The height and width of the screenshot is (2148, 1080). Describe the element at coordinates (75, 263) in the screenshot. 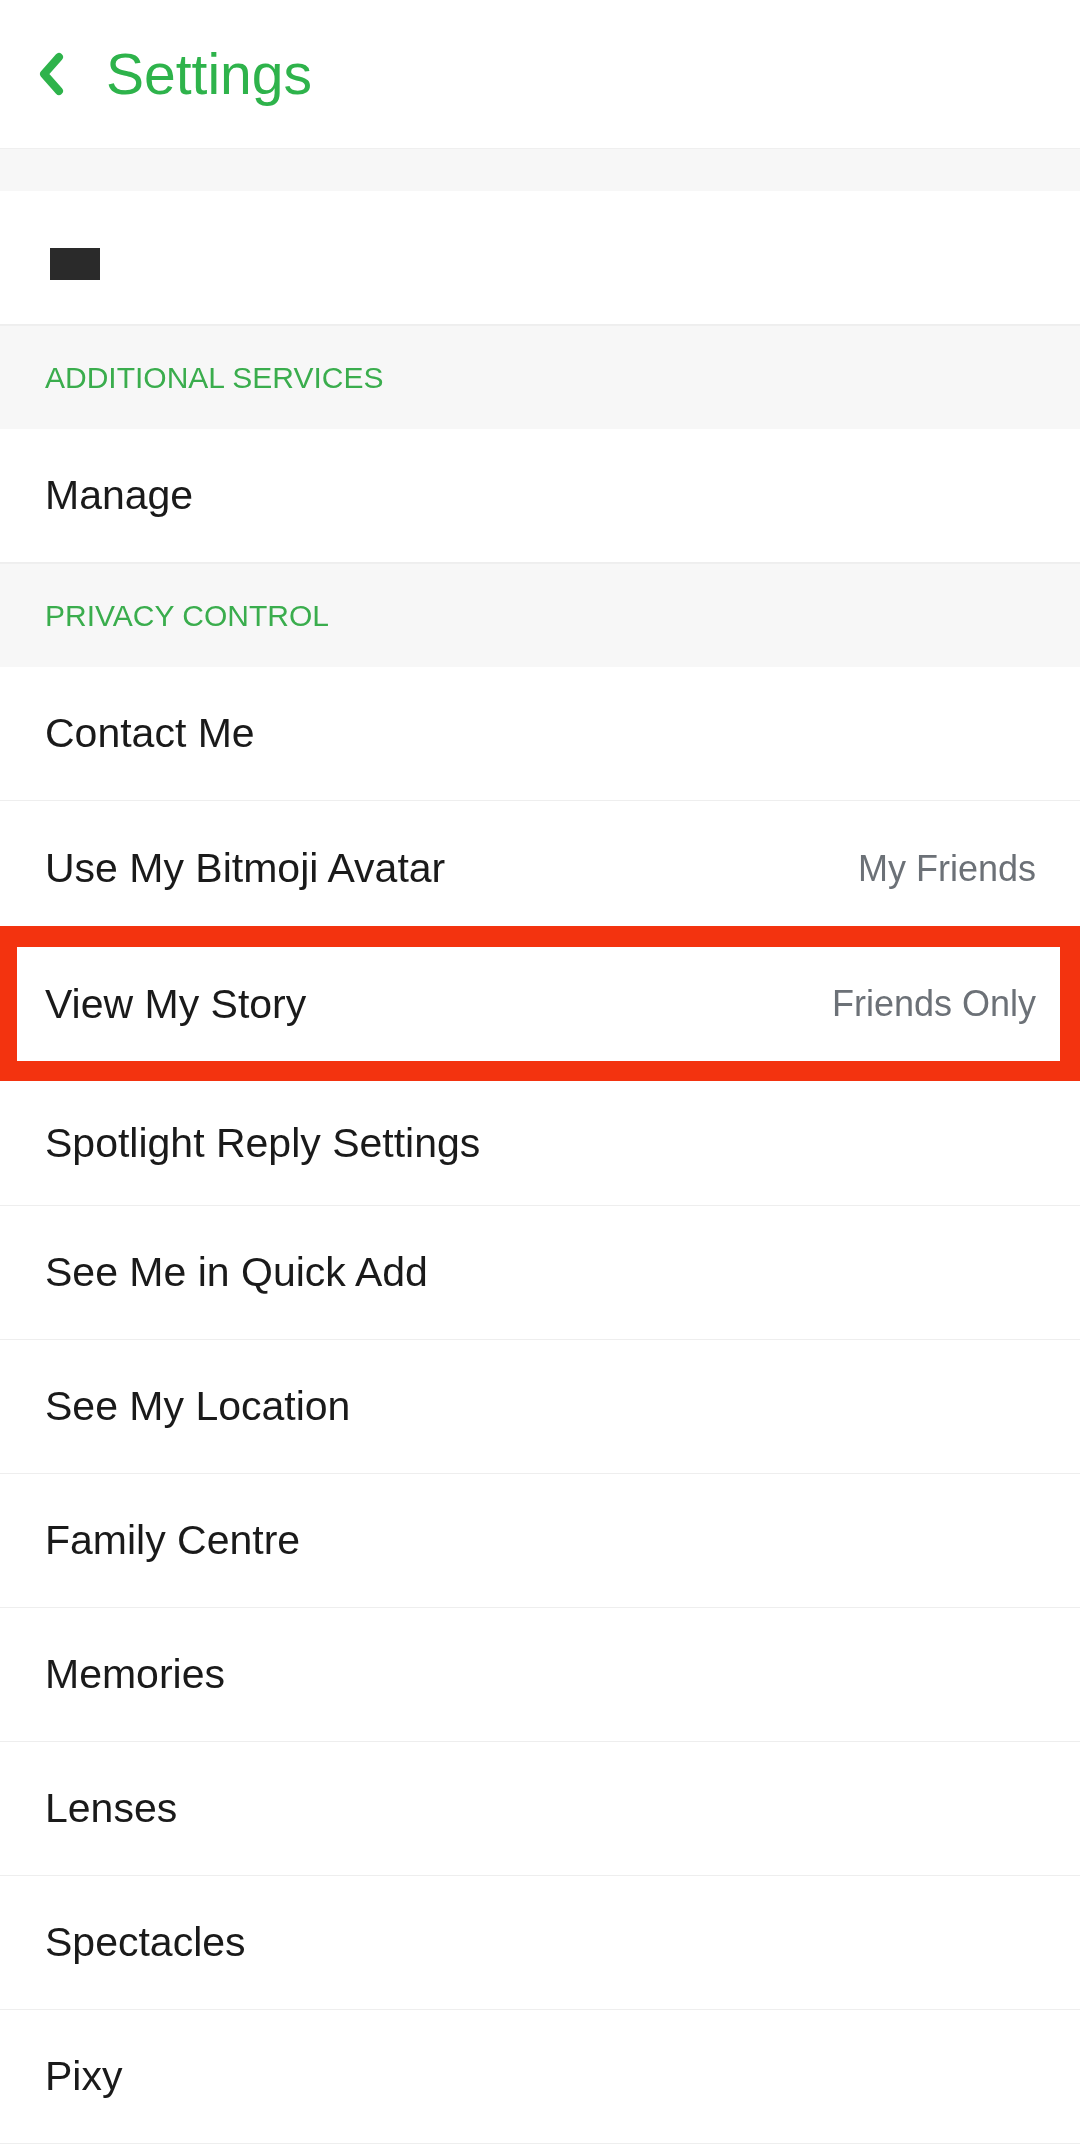

I see `redacted-block` at that location.